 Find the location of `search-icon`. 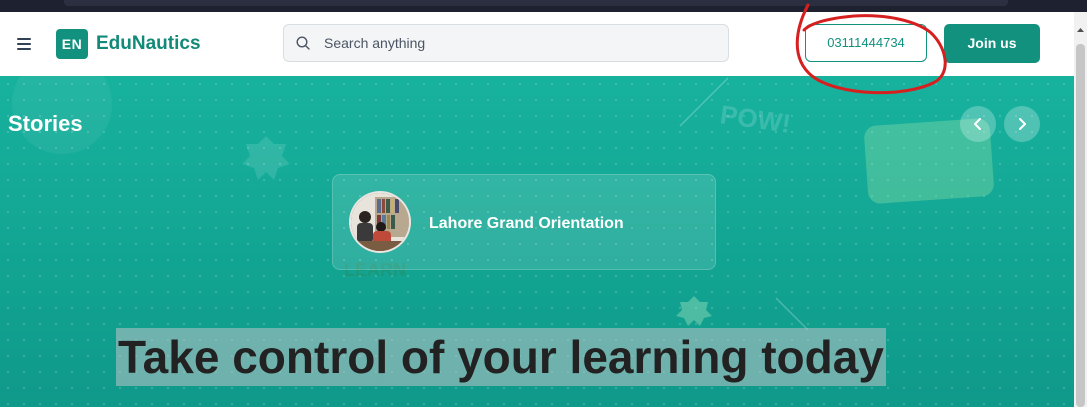

search-icon is located at coordinates (303, 43).